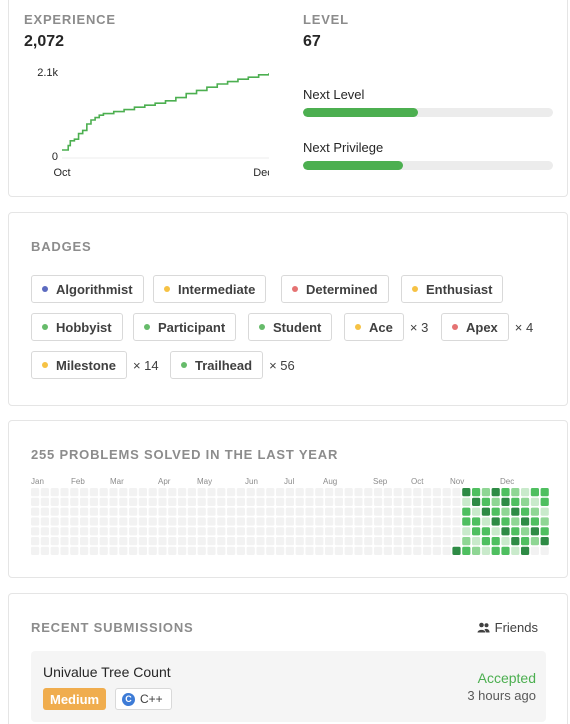 The image size is (570, 724). Describe the element at coordinates (185, 327) in the screenshot. I see `badge-item: Participant` at that location.